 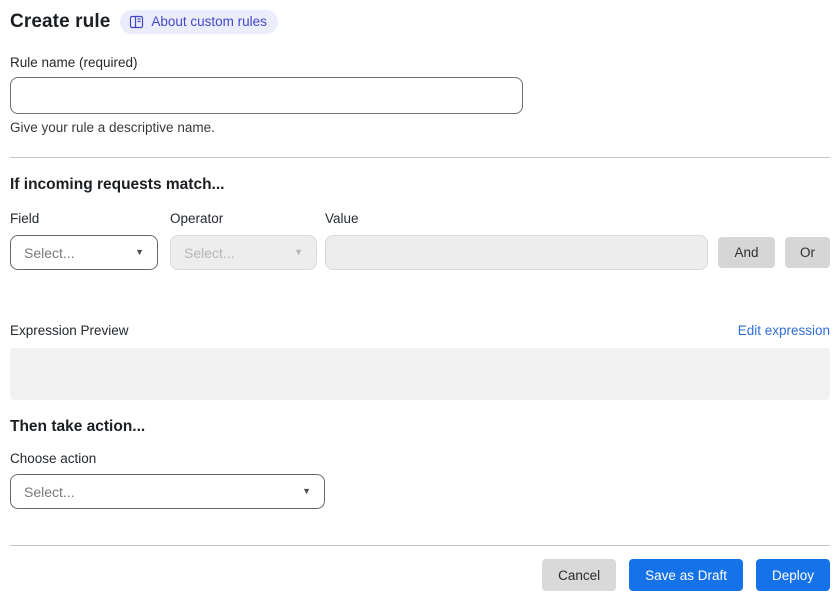 What do you see at coordinates (746, 252) in the screenshot?
I see `and-button: And` at bounding box center [746, 252].